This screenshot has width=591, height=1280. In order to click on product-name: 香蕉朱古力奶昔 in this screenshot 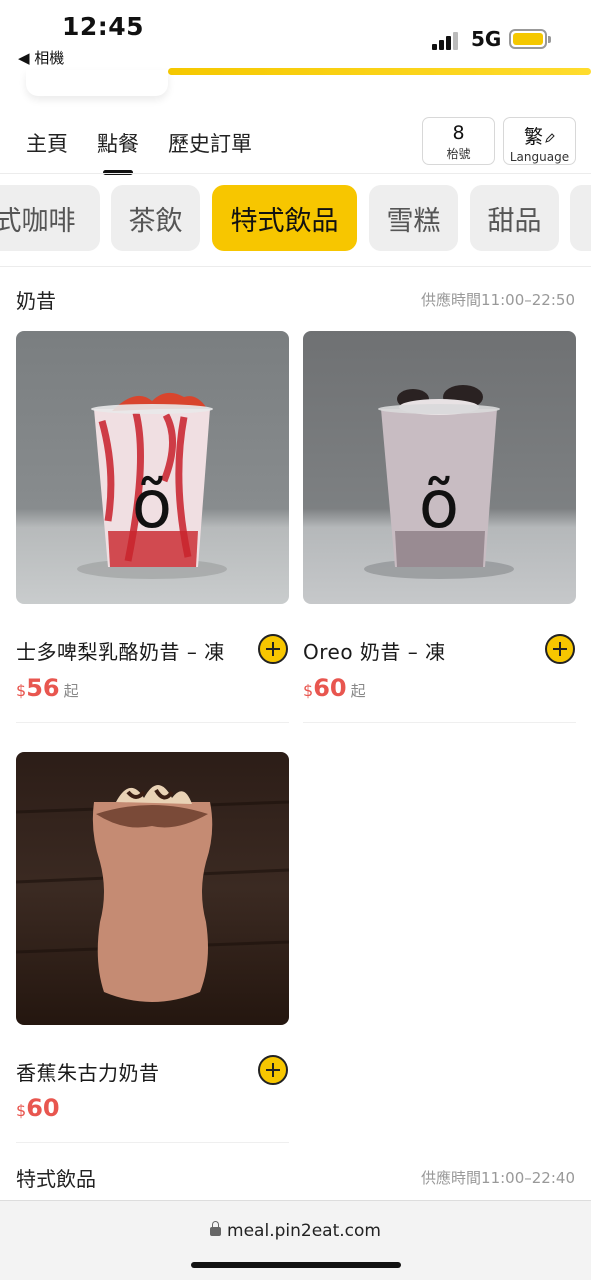, I will do `click(88, 1071)`.